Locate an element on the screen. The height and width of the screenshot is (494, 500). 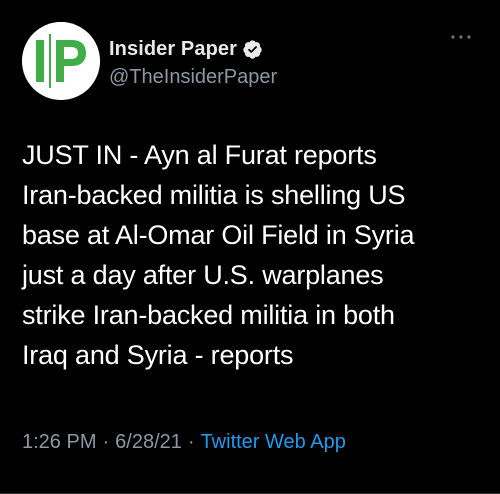
tweet-metadata: 1:26 PM · 6/28/21 · Twitter Web App is located at coordinates (184, 442).